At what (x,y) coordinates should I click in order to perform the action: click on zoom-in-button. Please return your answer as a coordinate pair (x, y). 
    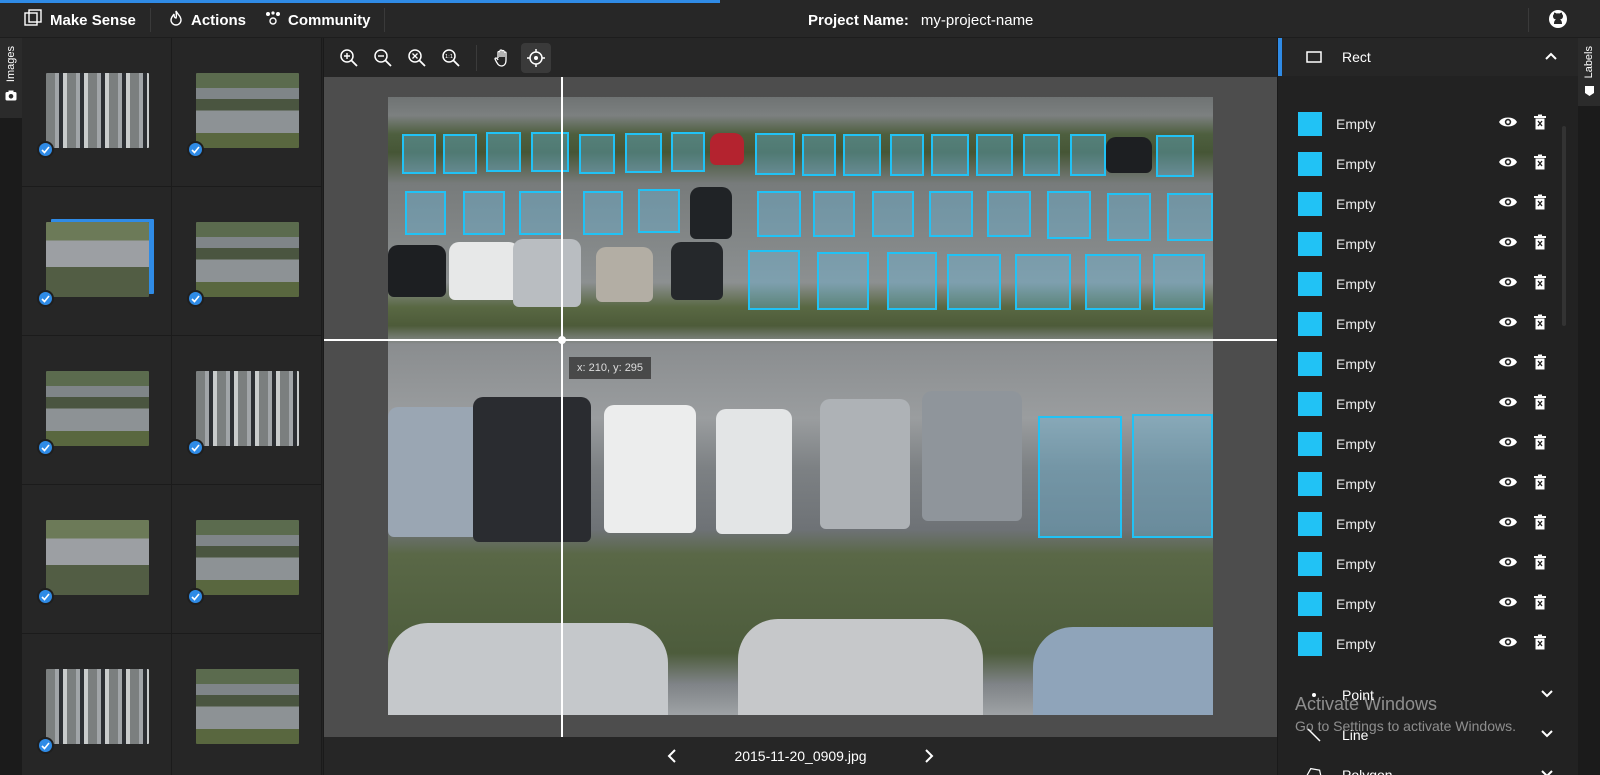
    Looking at the image, I should click on (349, 58).